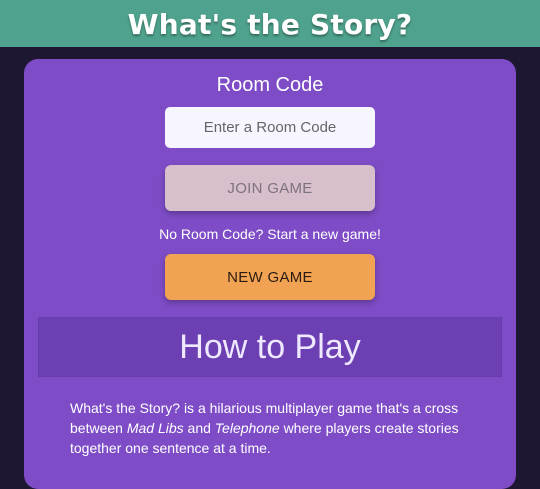 This screenshot has height=489, width=540. Describe the element at coordinates (270, 347) in the screenshot. I see `how-to-play-heading: How to Play` at that location.